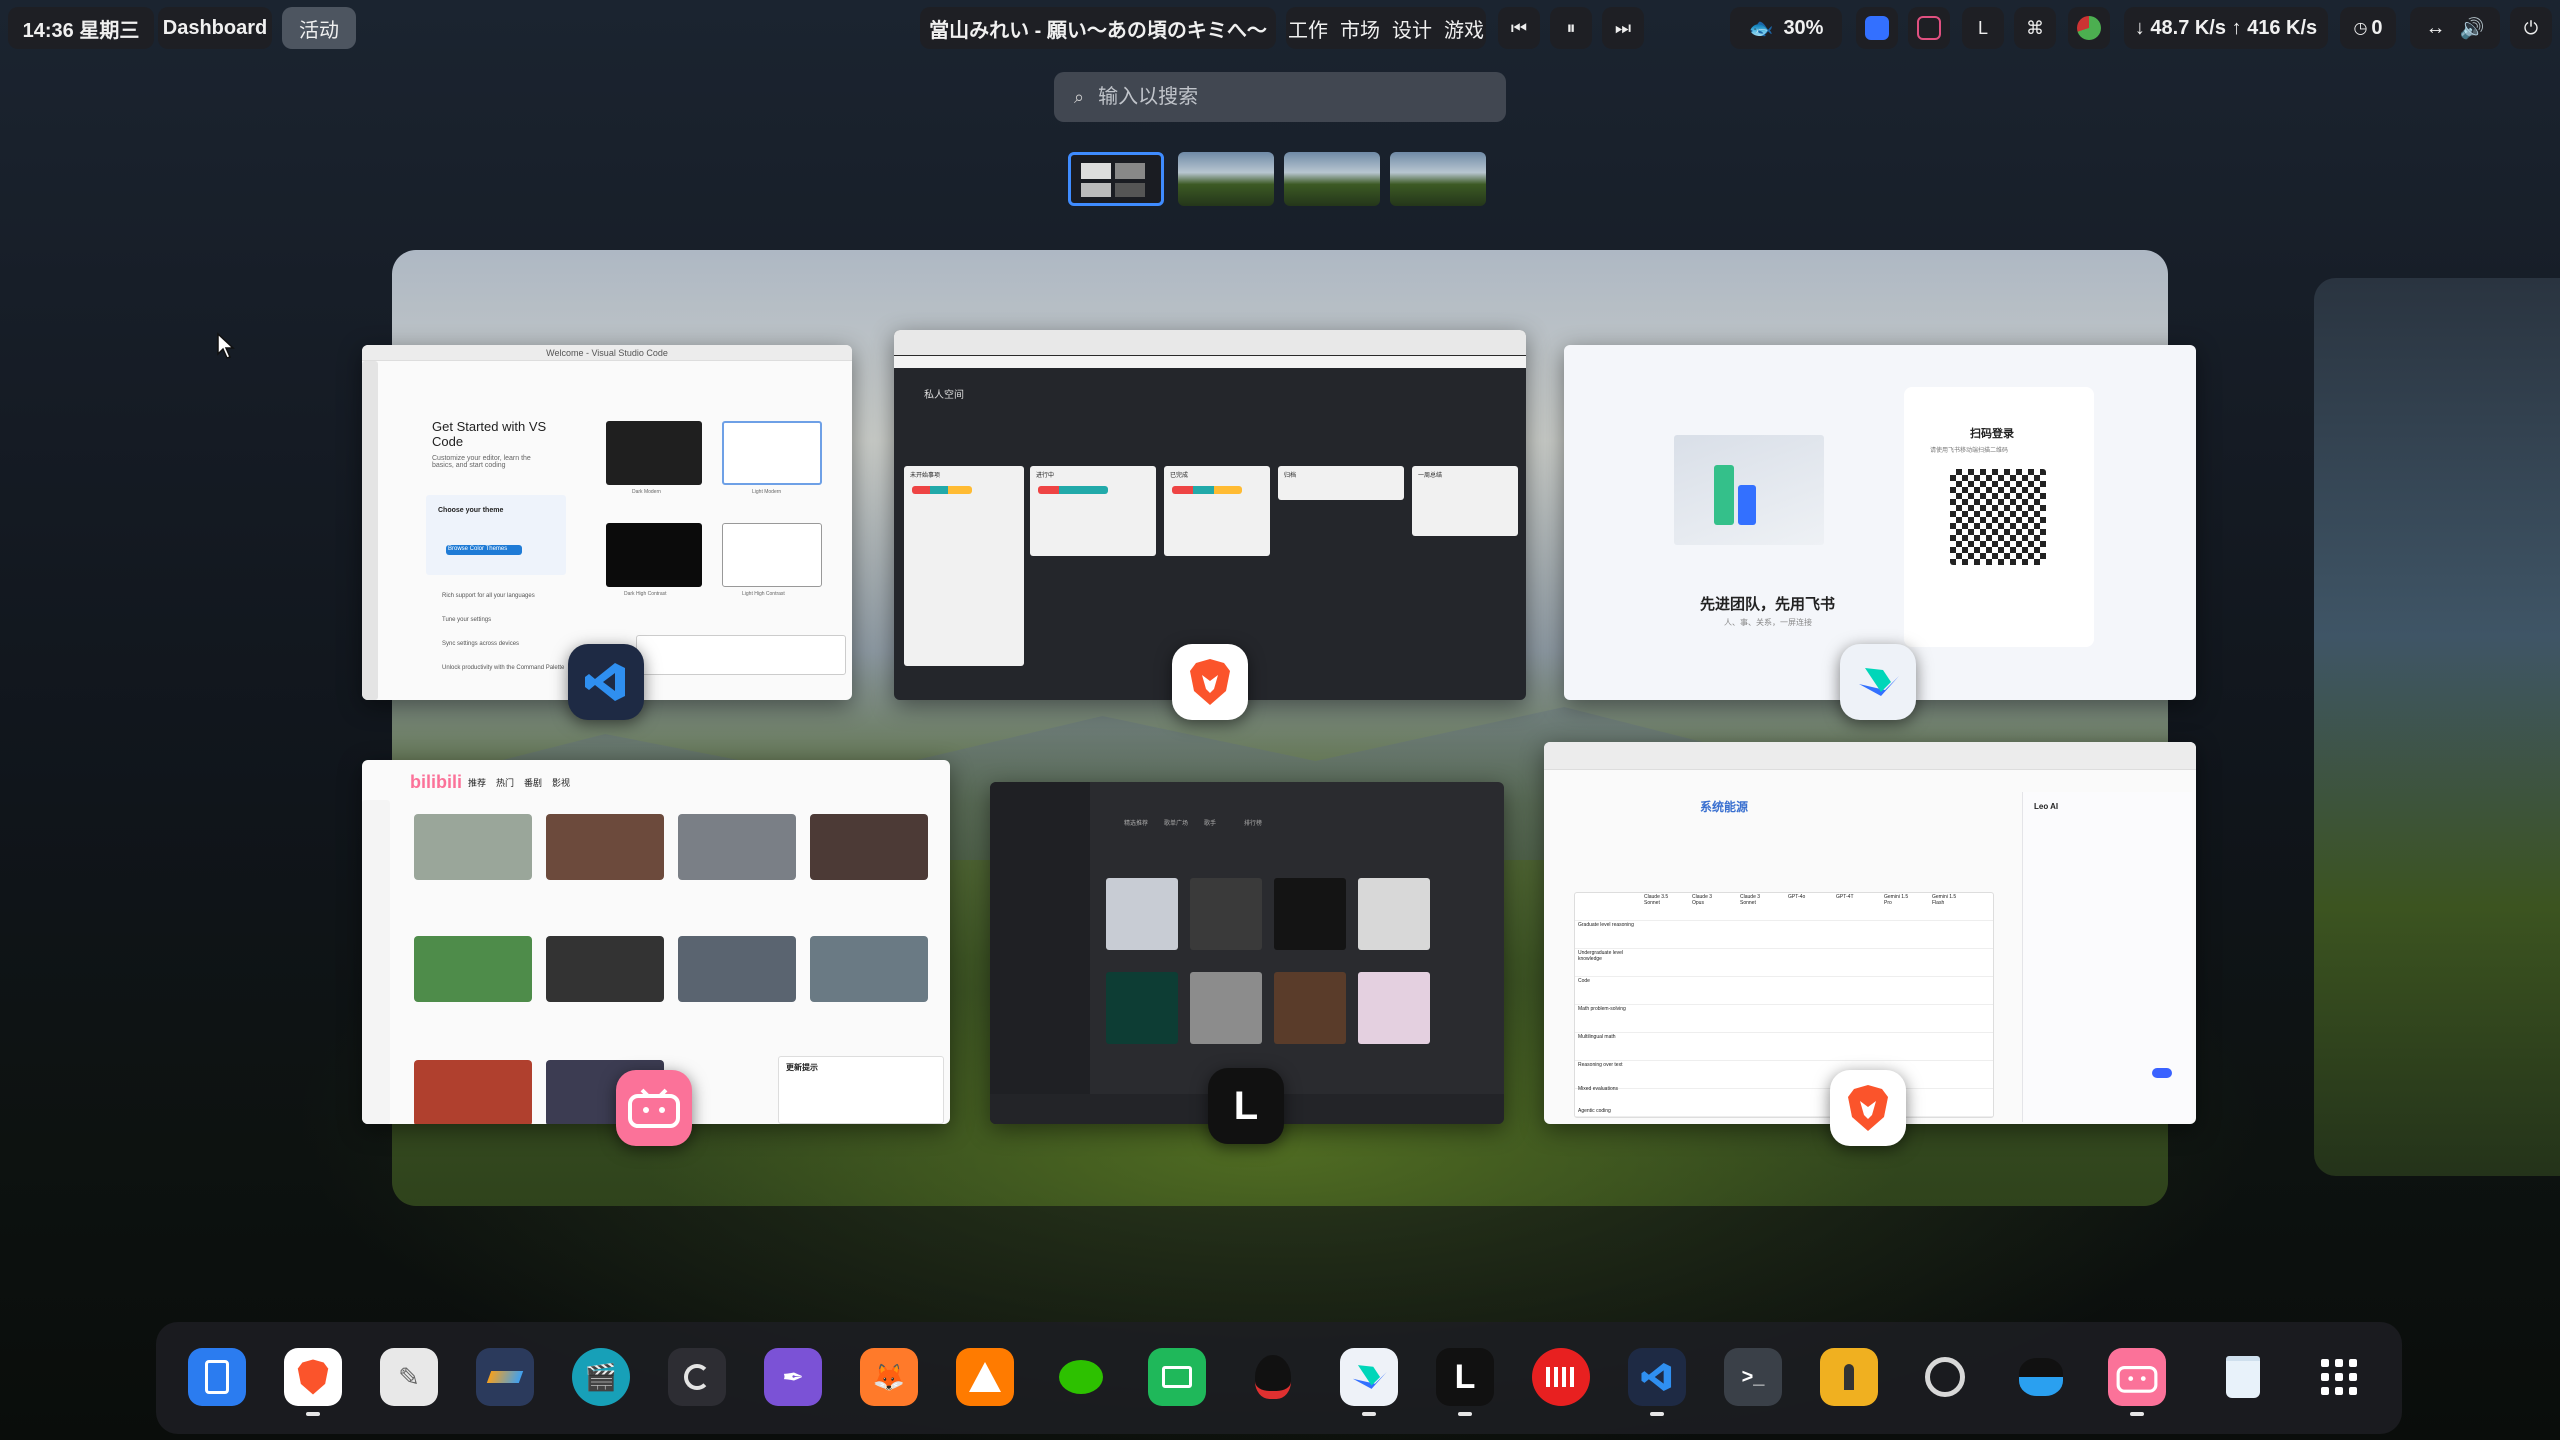 The width and height of the screenshot is (2560, 1440). What do you see at coordinates (2089, 28) in the screenshot?
I see `system-monitor-icon` at bounding box center [2089, 28].